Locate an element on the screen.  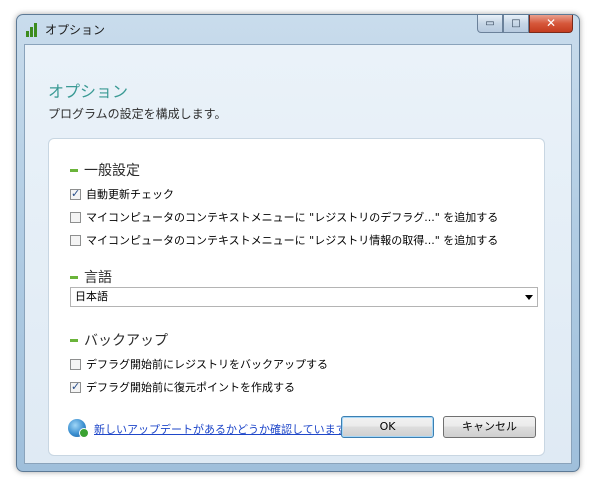
caption-buttons: ▭ □ ✕ is located at coordinates (525, 25).